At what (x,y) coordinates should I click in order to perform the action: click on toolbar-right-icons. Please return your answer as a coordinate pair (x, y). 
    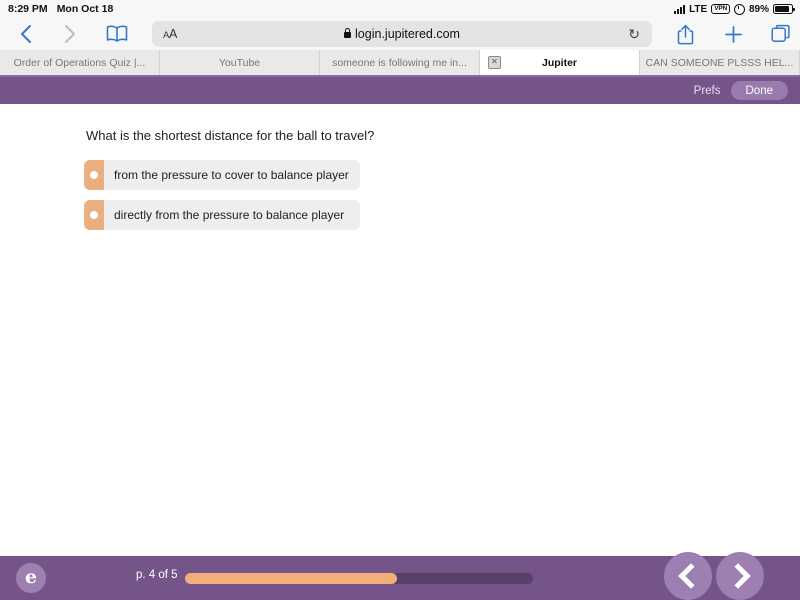
    Looking at the image, I should click on (733, 34).